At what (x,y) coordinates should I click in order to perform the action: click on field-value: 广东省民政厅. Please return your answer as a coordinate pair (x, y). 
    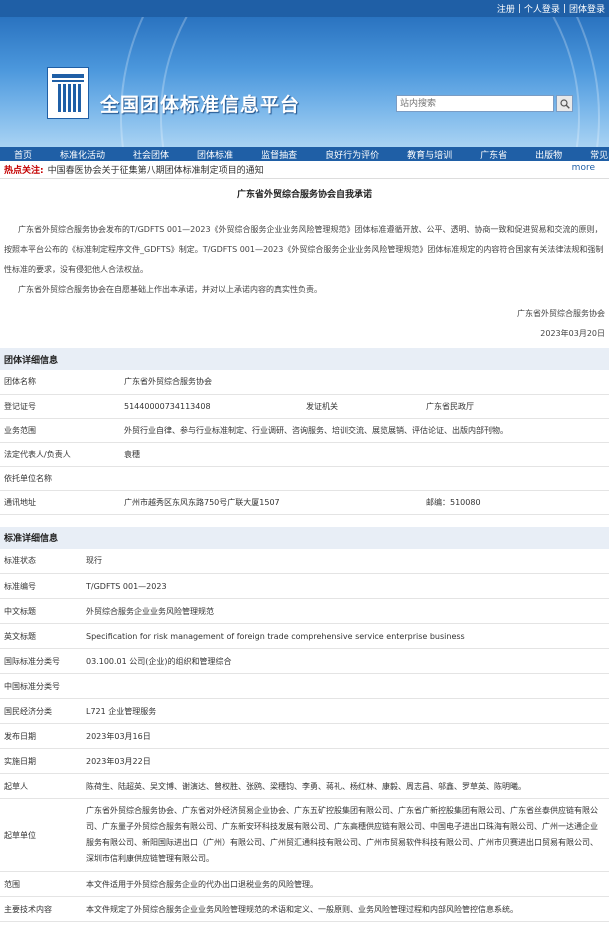
    Looking at the image, I should click on (515, 406).